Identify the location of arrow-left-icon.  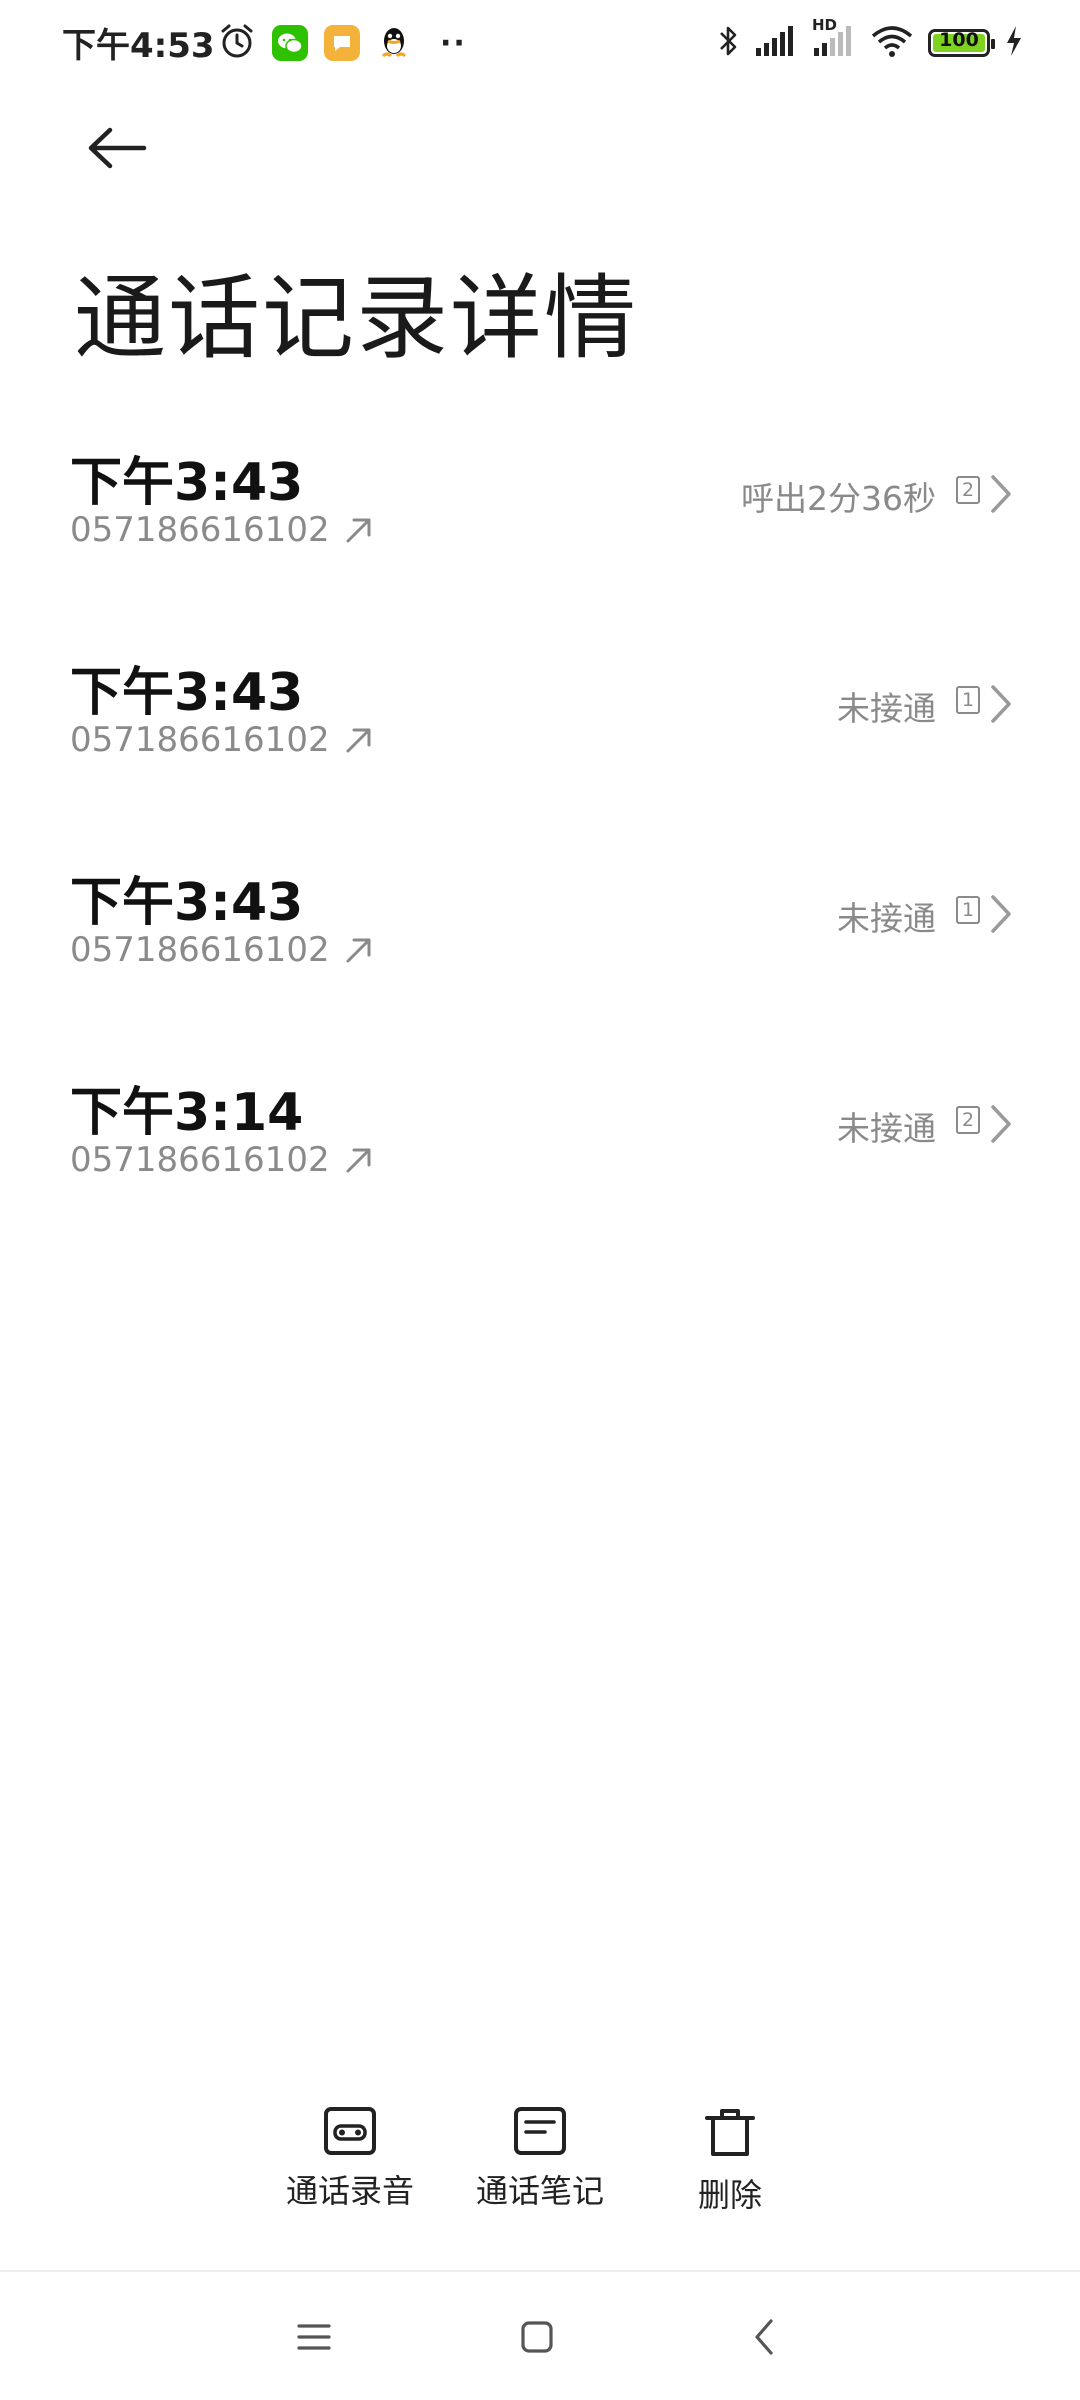
(117, 148).